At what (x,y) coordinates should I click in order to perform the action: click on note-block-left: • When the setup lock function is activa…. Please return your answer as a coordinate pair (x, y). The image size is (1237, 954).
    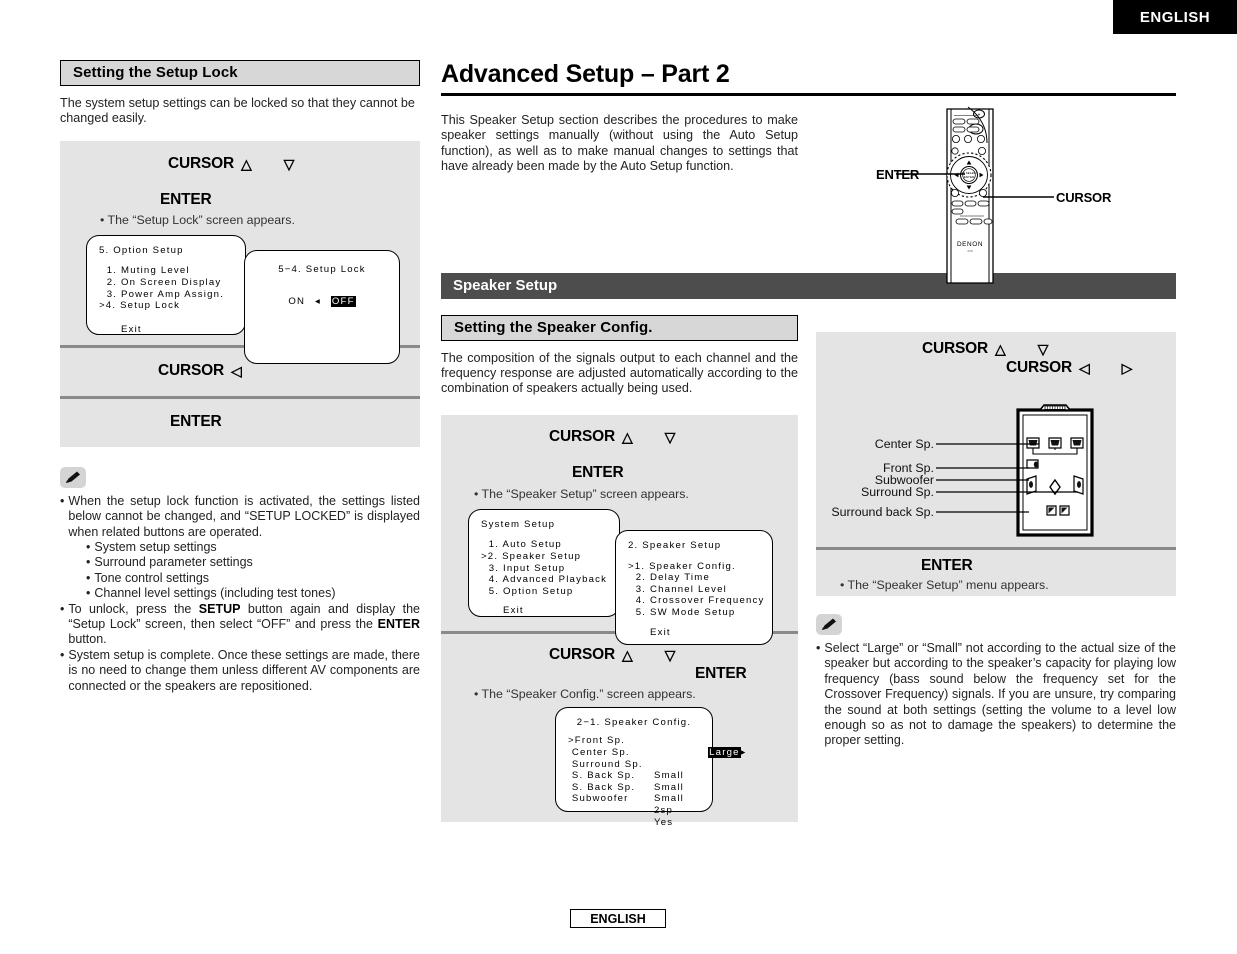
    Looking at the image, I should click on (240, 580).